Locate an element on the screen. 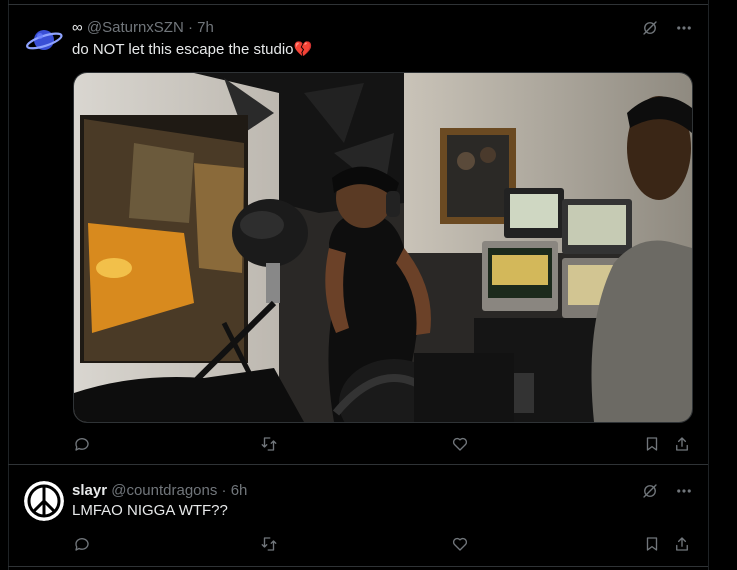 This screenshot has height=570, width=737. display-name: ∞ is located at coordinates (77, 27).